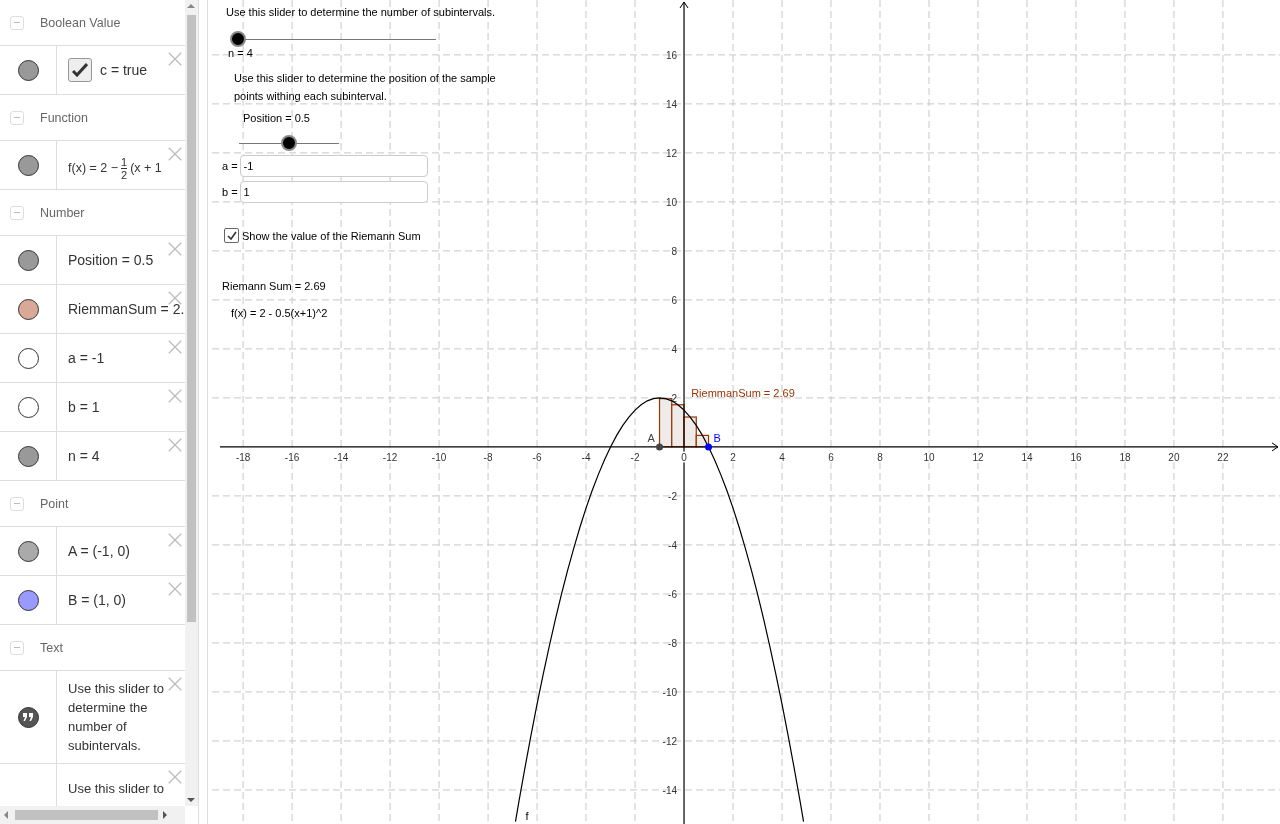 This screenshot has width=1280, height=824. I want to click on checkbox-label: Show the value of the Riemann Sum, so click(331, 235).